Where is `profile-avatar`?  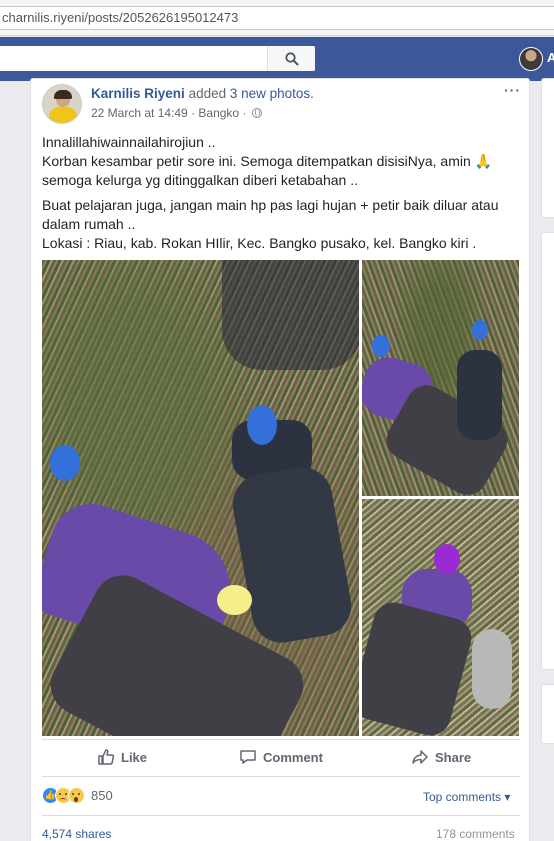
profile-avatar is located at coordinates (531, 59).